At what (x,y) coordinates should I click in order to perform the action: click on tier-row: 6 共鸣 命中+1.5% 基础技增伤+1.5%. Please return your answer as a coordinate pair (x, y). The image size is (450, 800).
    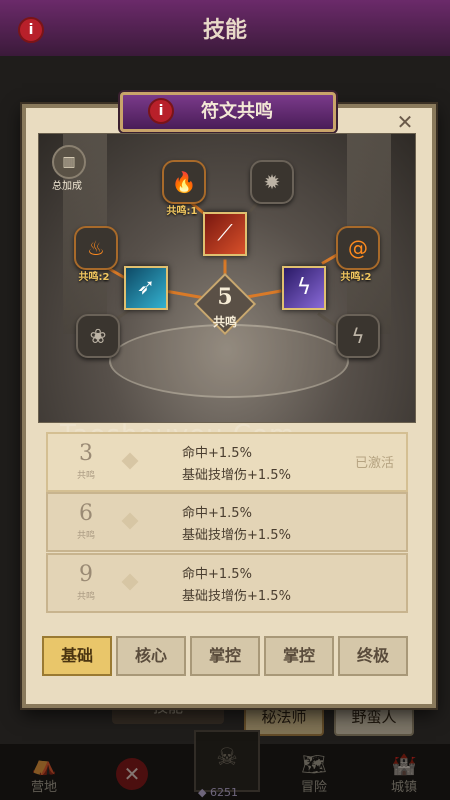
    Looking at the image, I should click on (227, 522).